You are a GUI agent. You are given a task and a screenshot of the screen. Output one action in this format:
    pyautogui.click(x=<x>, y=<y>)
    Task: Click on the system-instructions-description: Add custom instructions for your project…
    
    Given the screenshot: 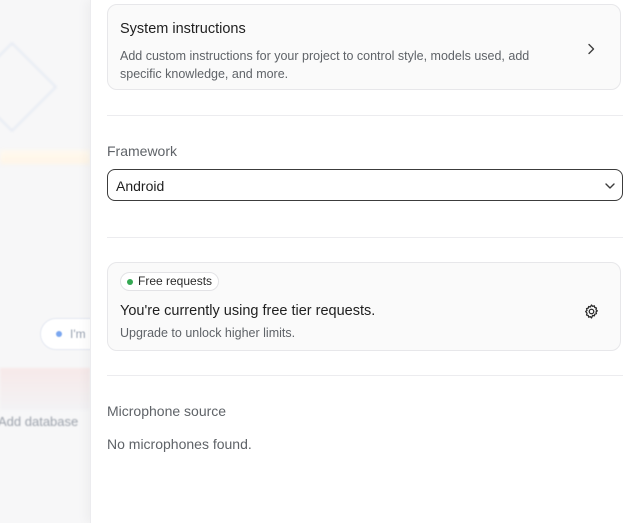 What is the action you would take?
    pyautogui.click(x=325, y=65)
    